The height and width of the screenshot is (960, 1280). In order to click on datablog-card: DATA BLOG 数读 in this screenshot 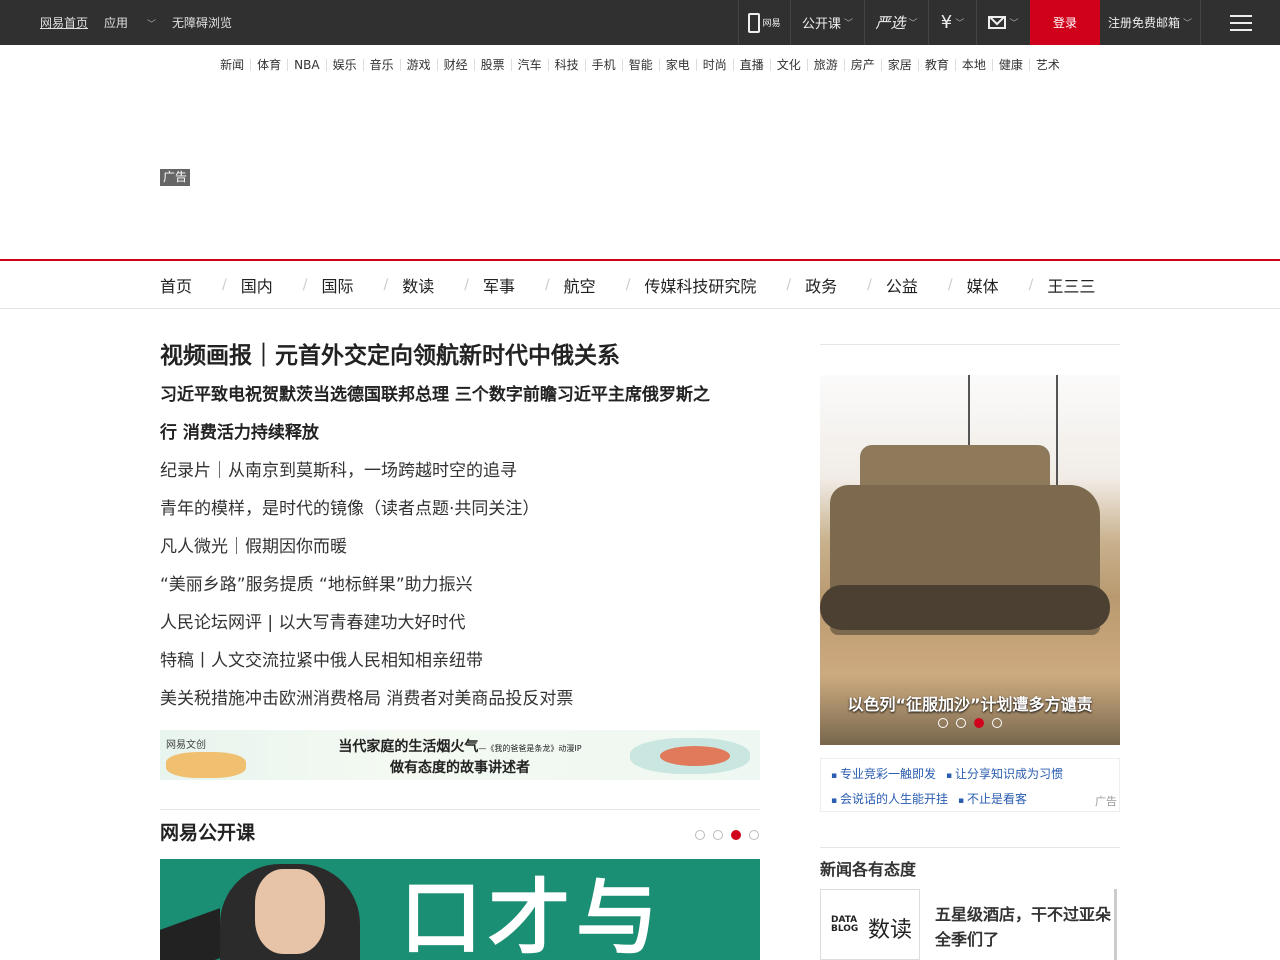, I will do `click(870, 924)`.